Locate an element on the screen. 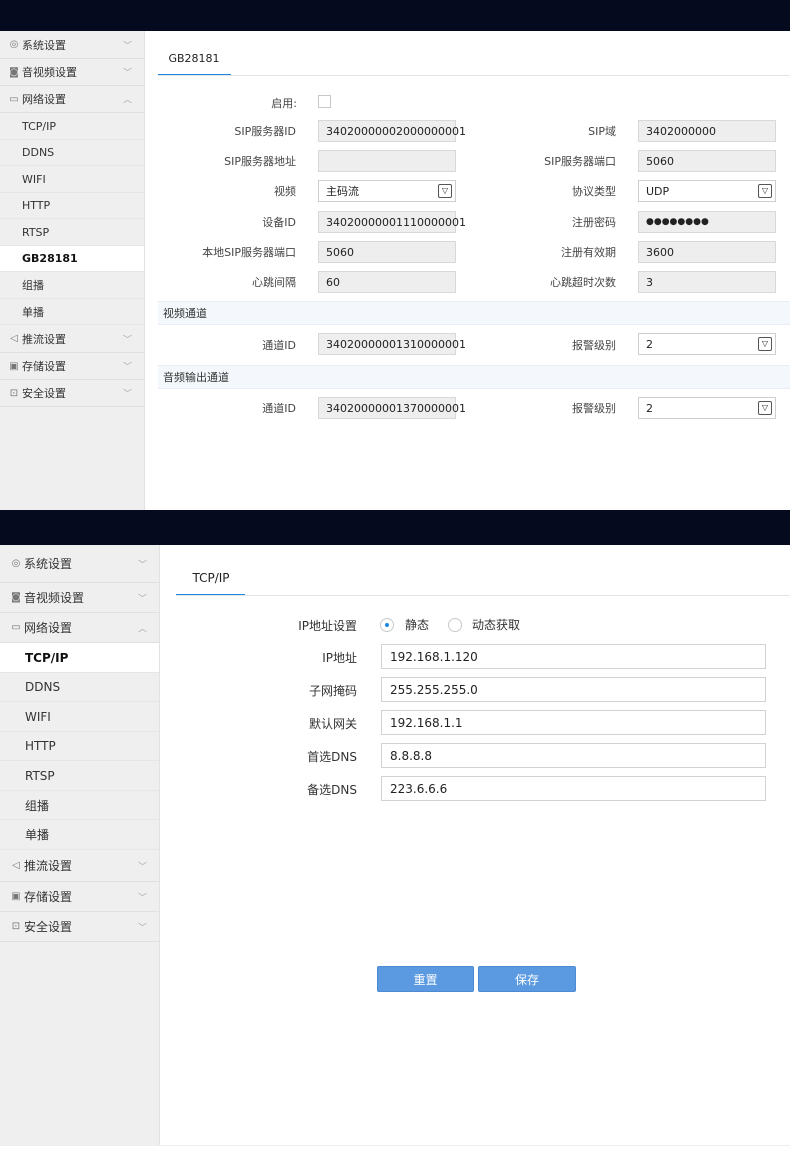 The image size is (790, 1165). heartbeat-label: 心跳间隔 is located at coordinates (274, 282).